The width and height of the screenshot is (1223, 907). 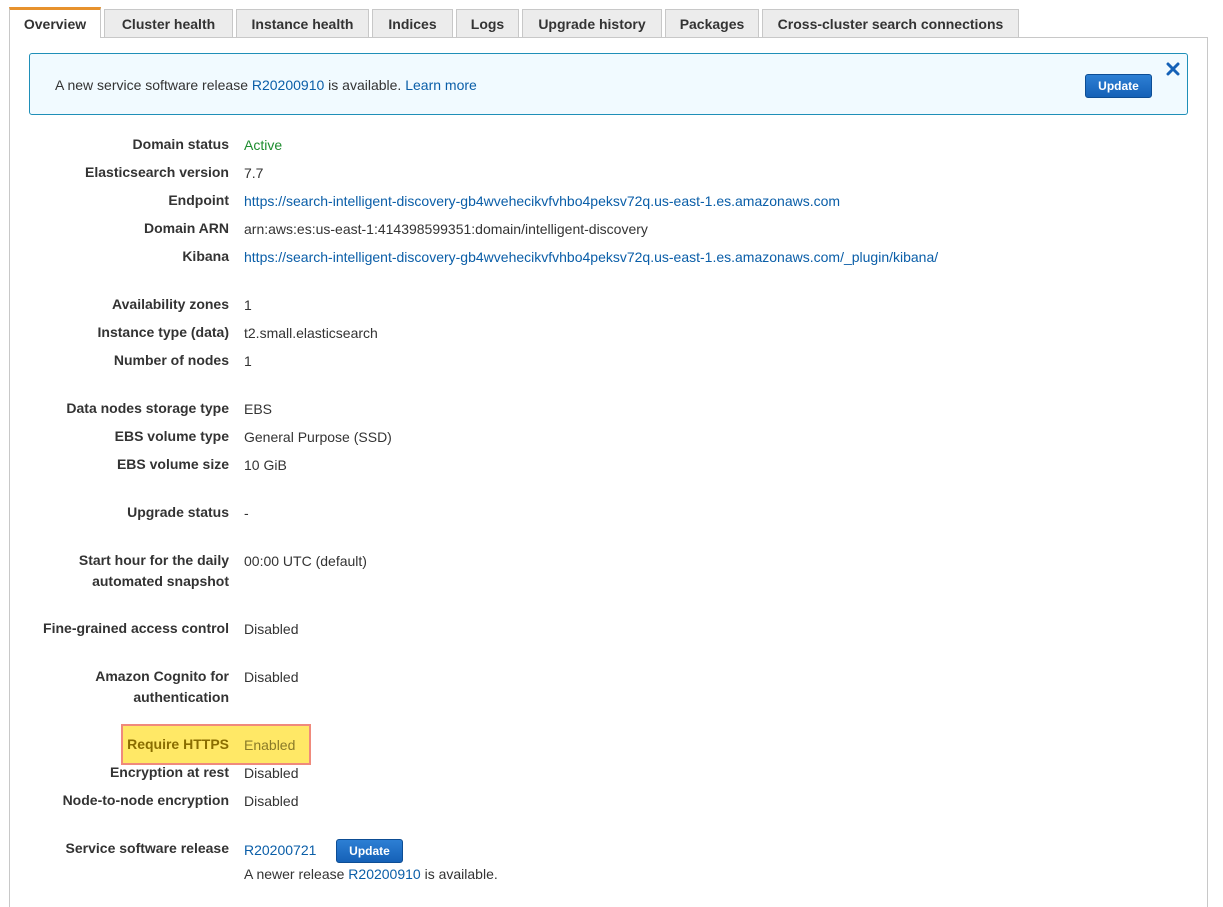 I want to click on snapshot-hour-label-line1: Start hour for the daily, so click(x=153, y=560).